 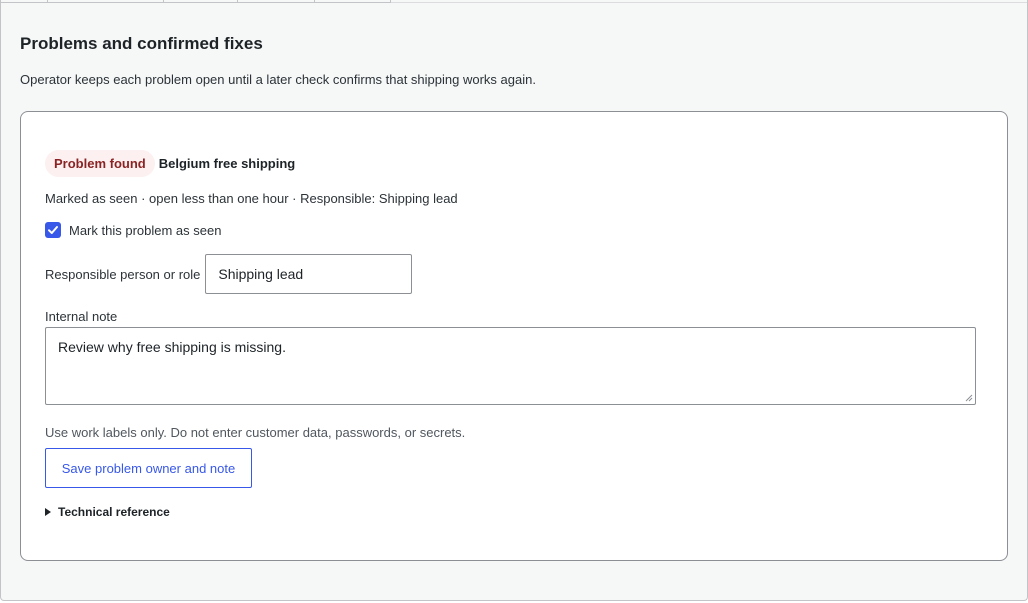 I want to click on checkmark-icon, so click(x=53, y=230).